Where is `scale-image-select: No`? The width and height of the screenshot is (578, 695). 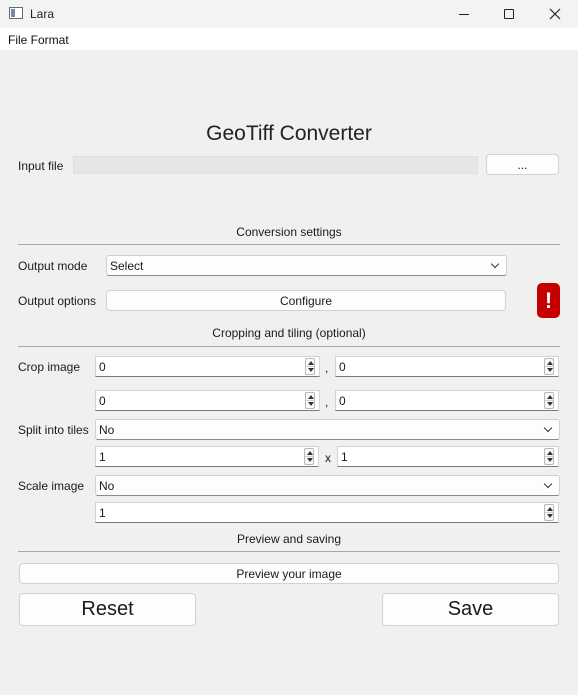 scale-image-select: No is located at coordinates (327, 485).